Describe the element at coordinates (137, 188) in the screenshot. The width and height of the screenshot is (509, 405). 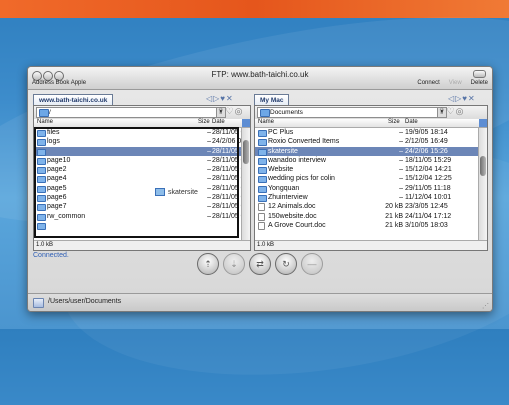
I see `table-row: page5 –28/11/05 00:4` at that location.